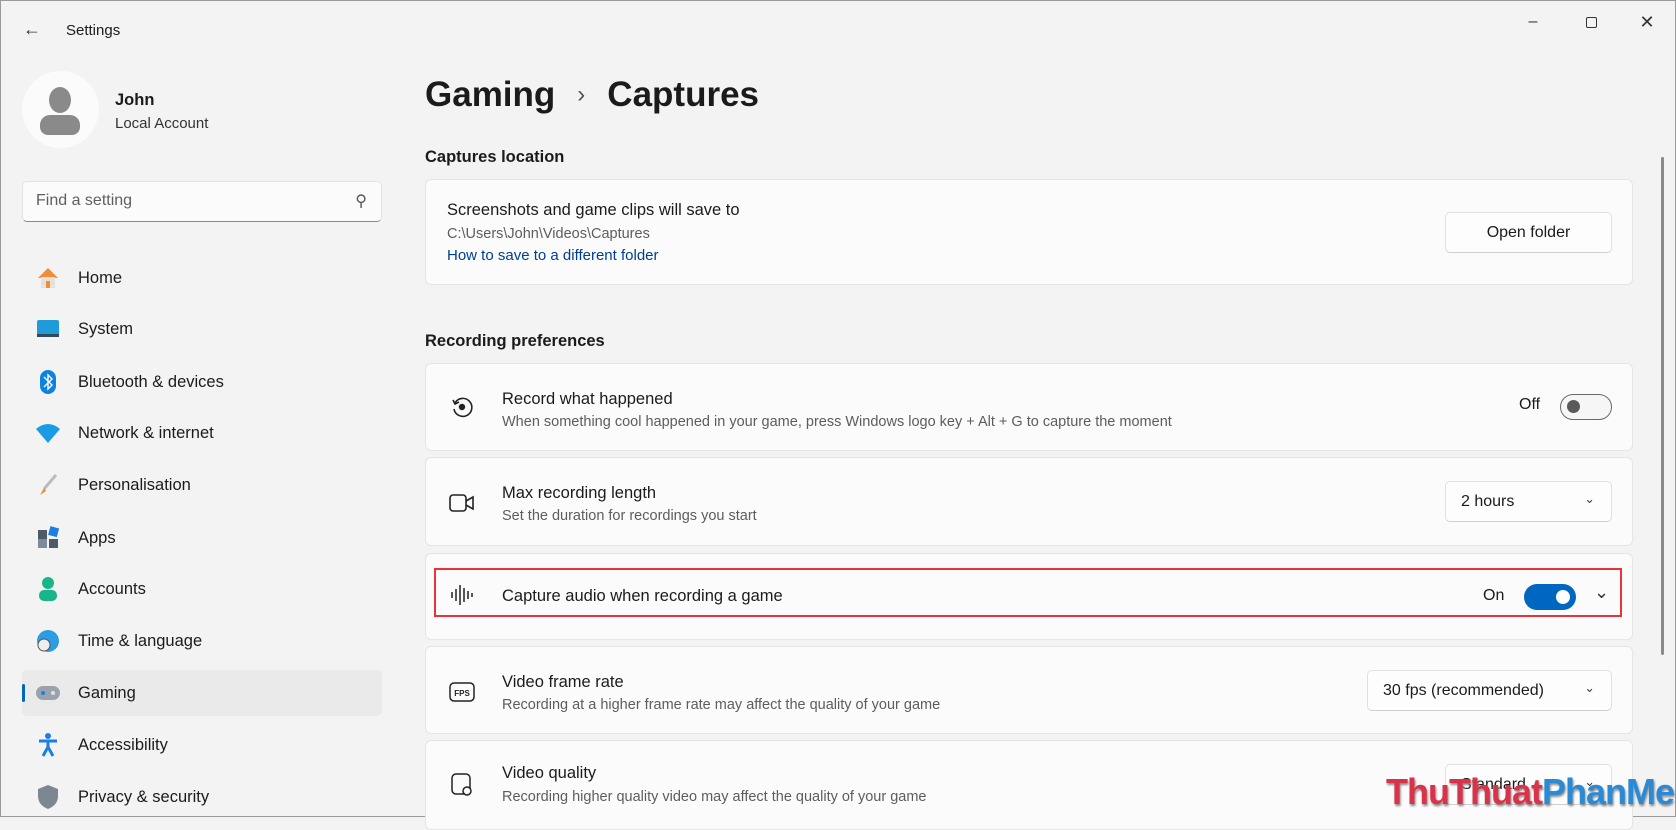  Describe the element at coordinates (202, 329) in the screenshot. I see `sidebar-item-system: System` at that location.